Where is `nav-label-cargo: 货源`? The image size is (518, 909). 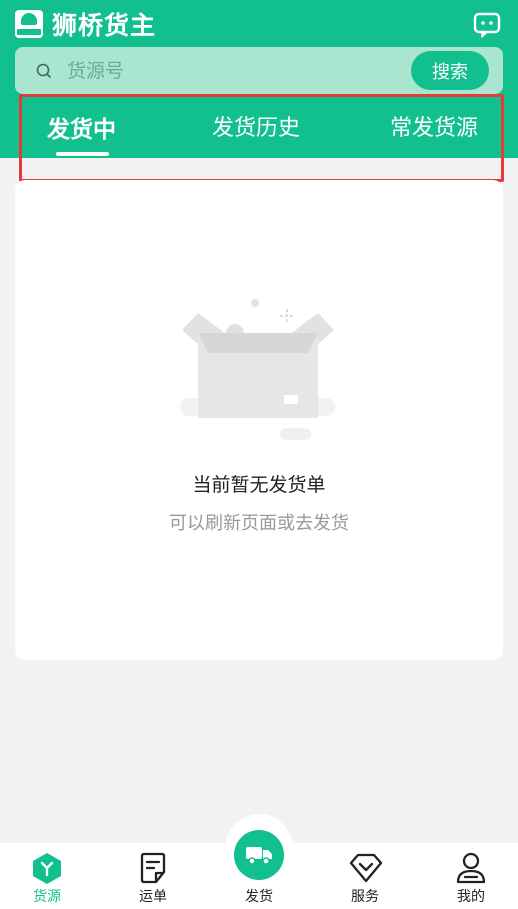
nav-label-cargo: 货源 is located at coordinates (47, 897).